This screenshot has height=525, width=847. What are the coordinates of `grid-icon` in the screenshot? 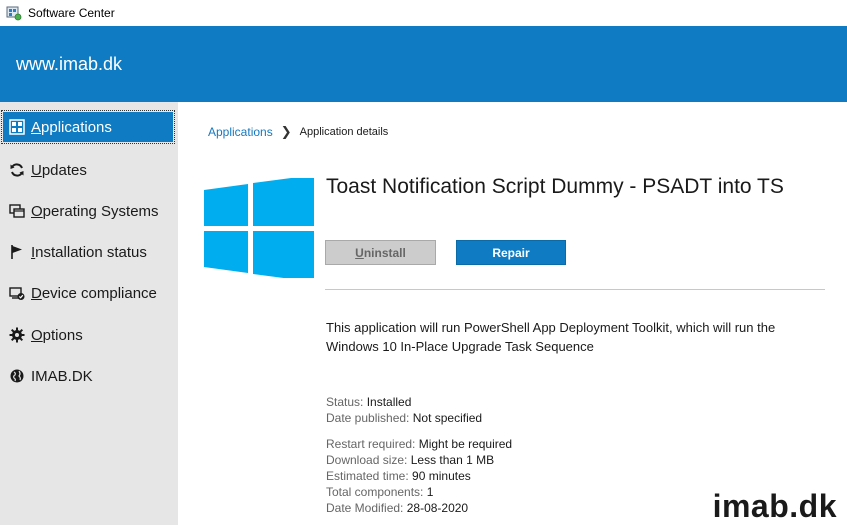 It's located at (17, 127).